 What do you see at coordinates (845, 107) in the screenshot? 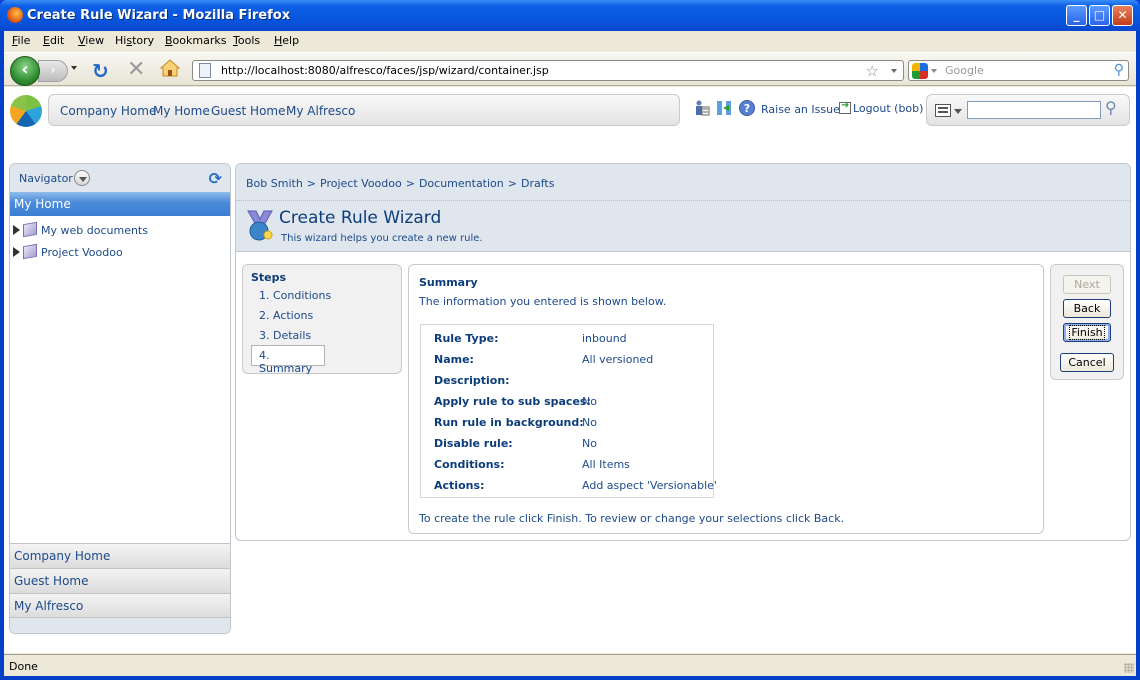
I see `logout-icon` at bounding box center [845, 107].